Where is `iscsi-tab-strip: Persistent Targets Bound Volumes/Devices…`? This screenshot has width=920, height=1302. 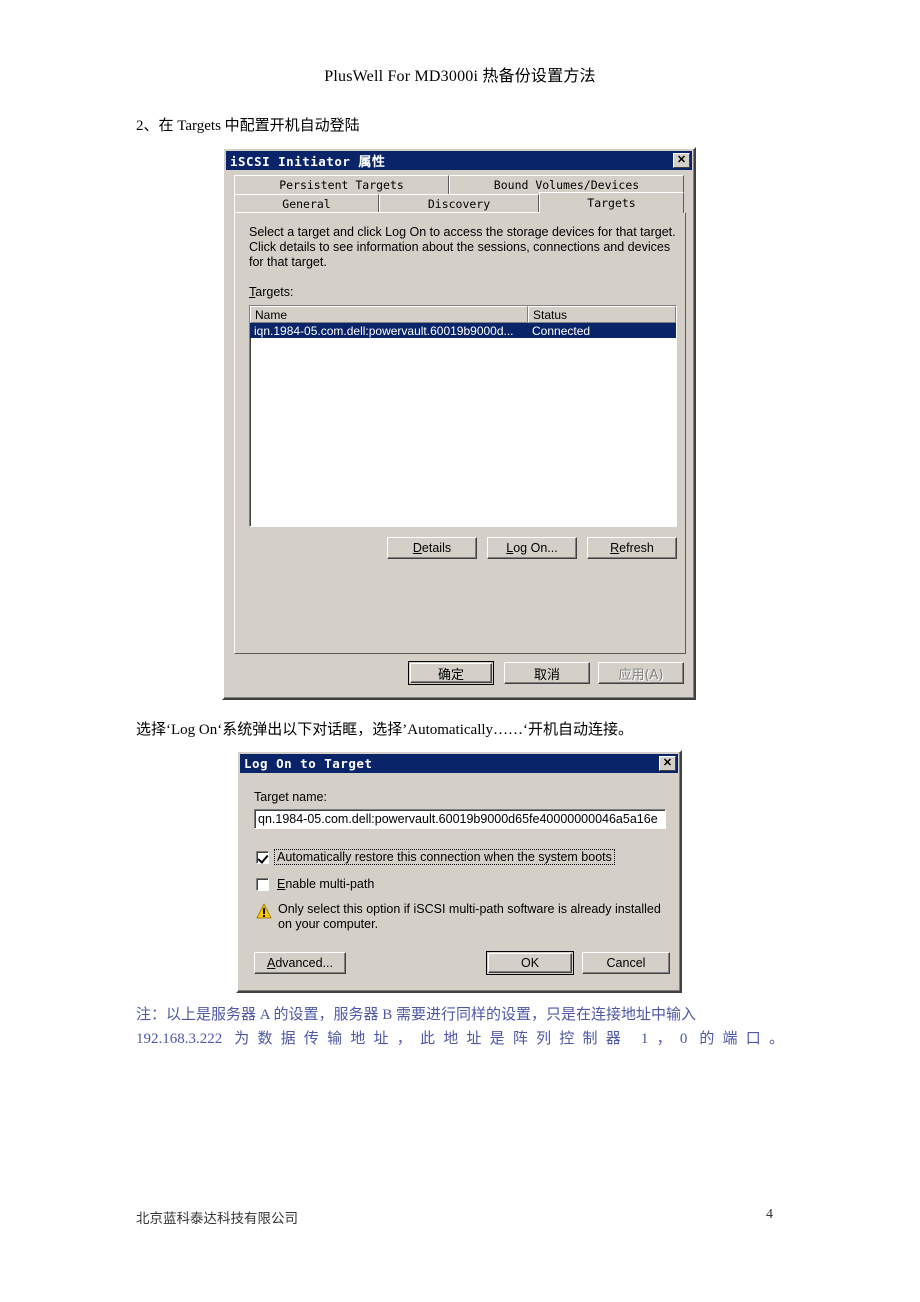 iscsi-tab-strip: Persistent Targets Bound Volumes/Devices… is located at coordinates (460, 194).